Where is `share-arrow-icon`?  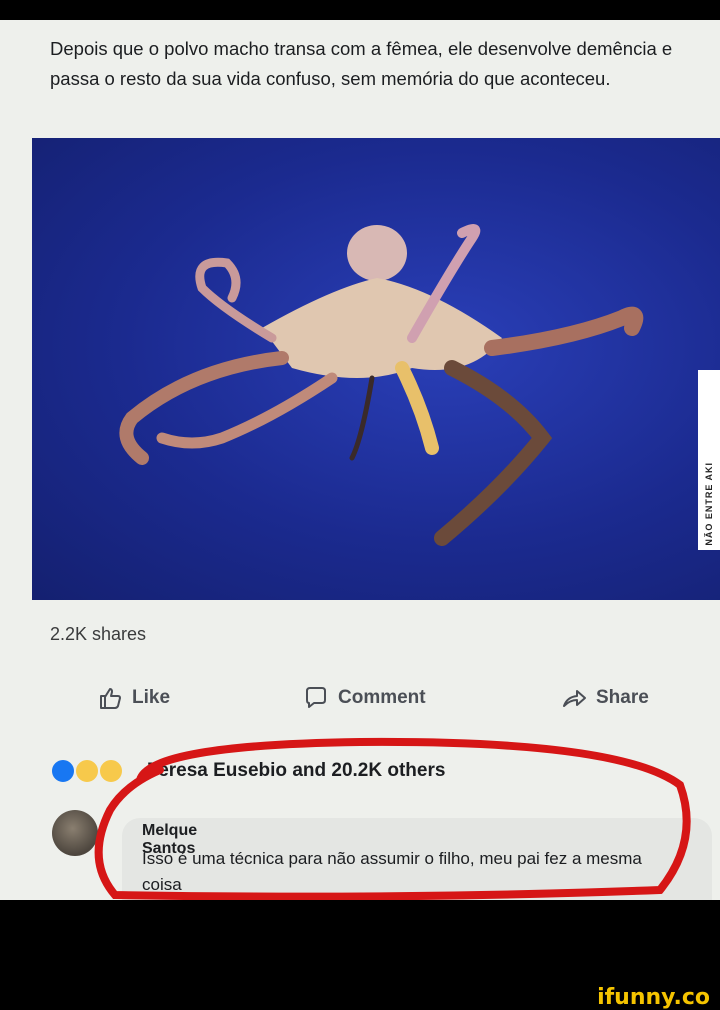 share-arrow-icon is located at coordinates (574, 698).